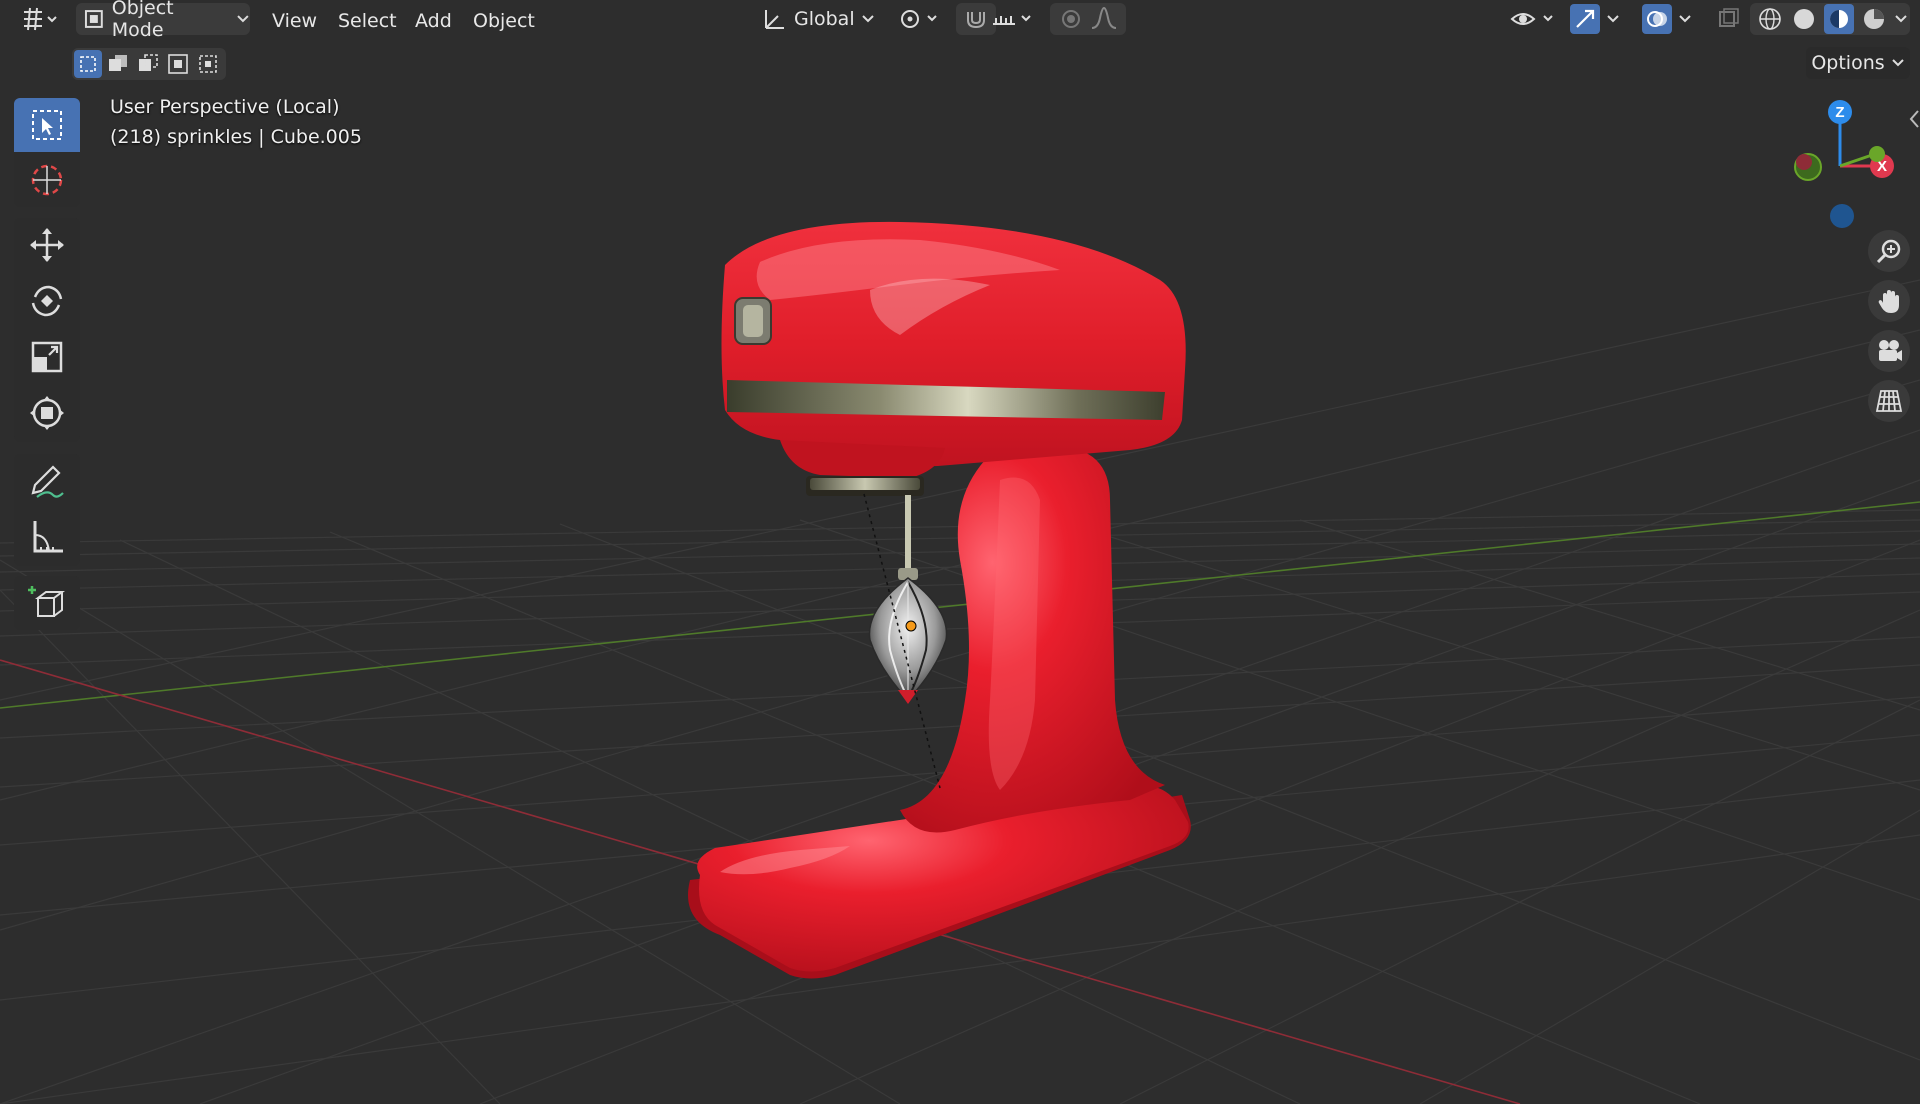  What do you see at coordinates (1531, 19) in the screenshot?
I see `eye-icon` at bounding box center [1531, 19].